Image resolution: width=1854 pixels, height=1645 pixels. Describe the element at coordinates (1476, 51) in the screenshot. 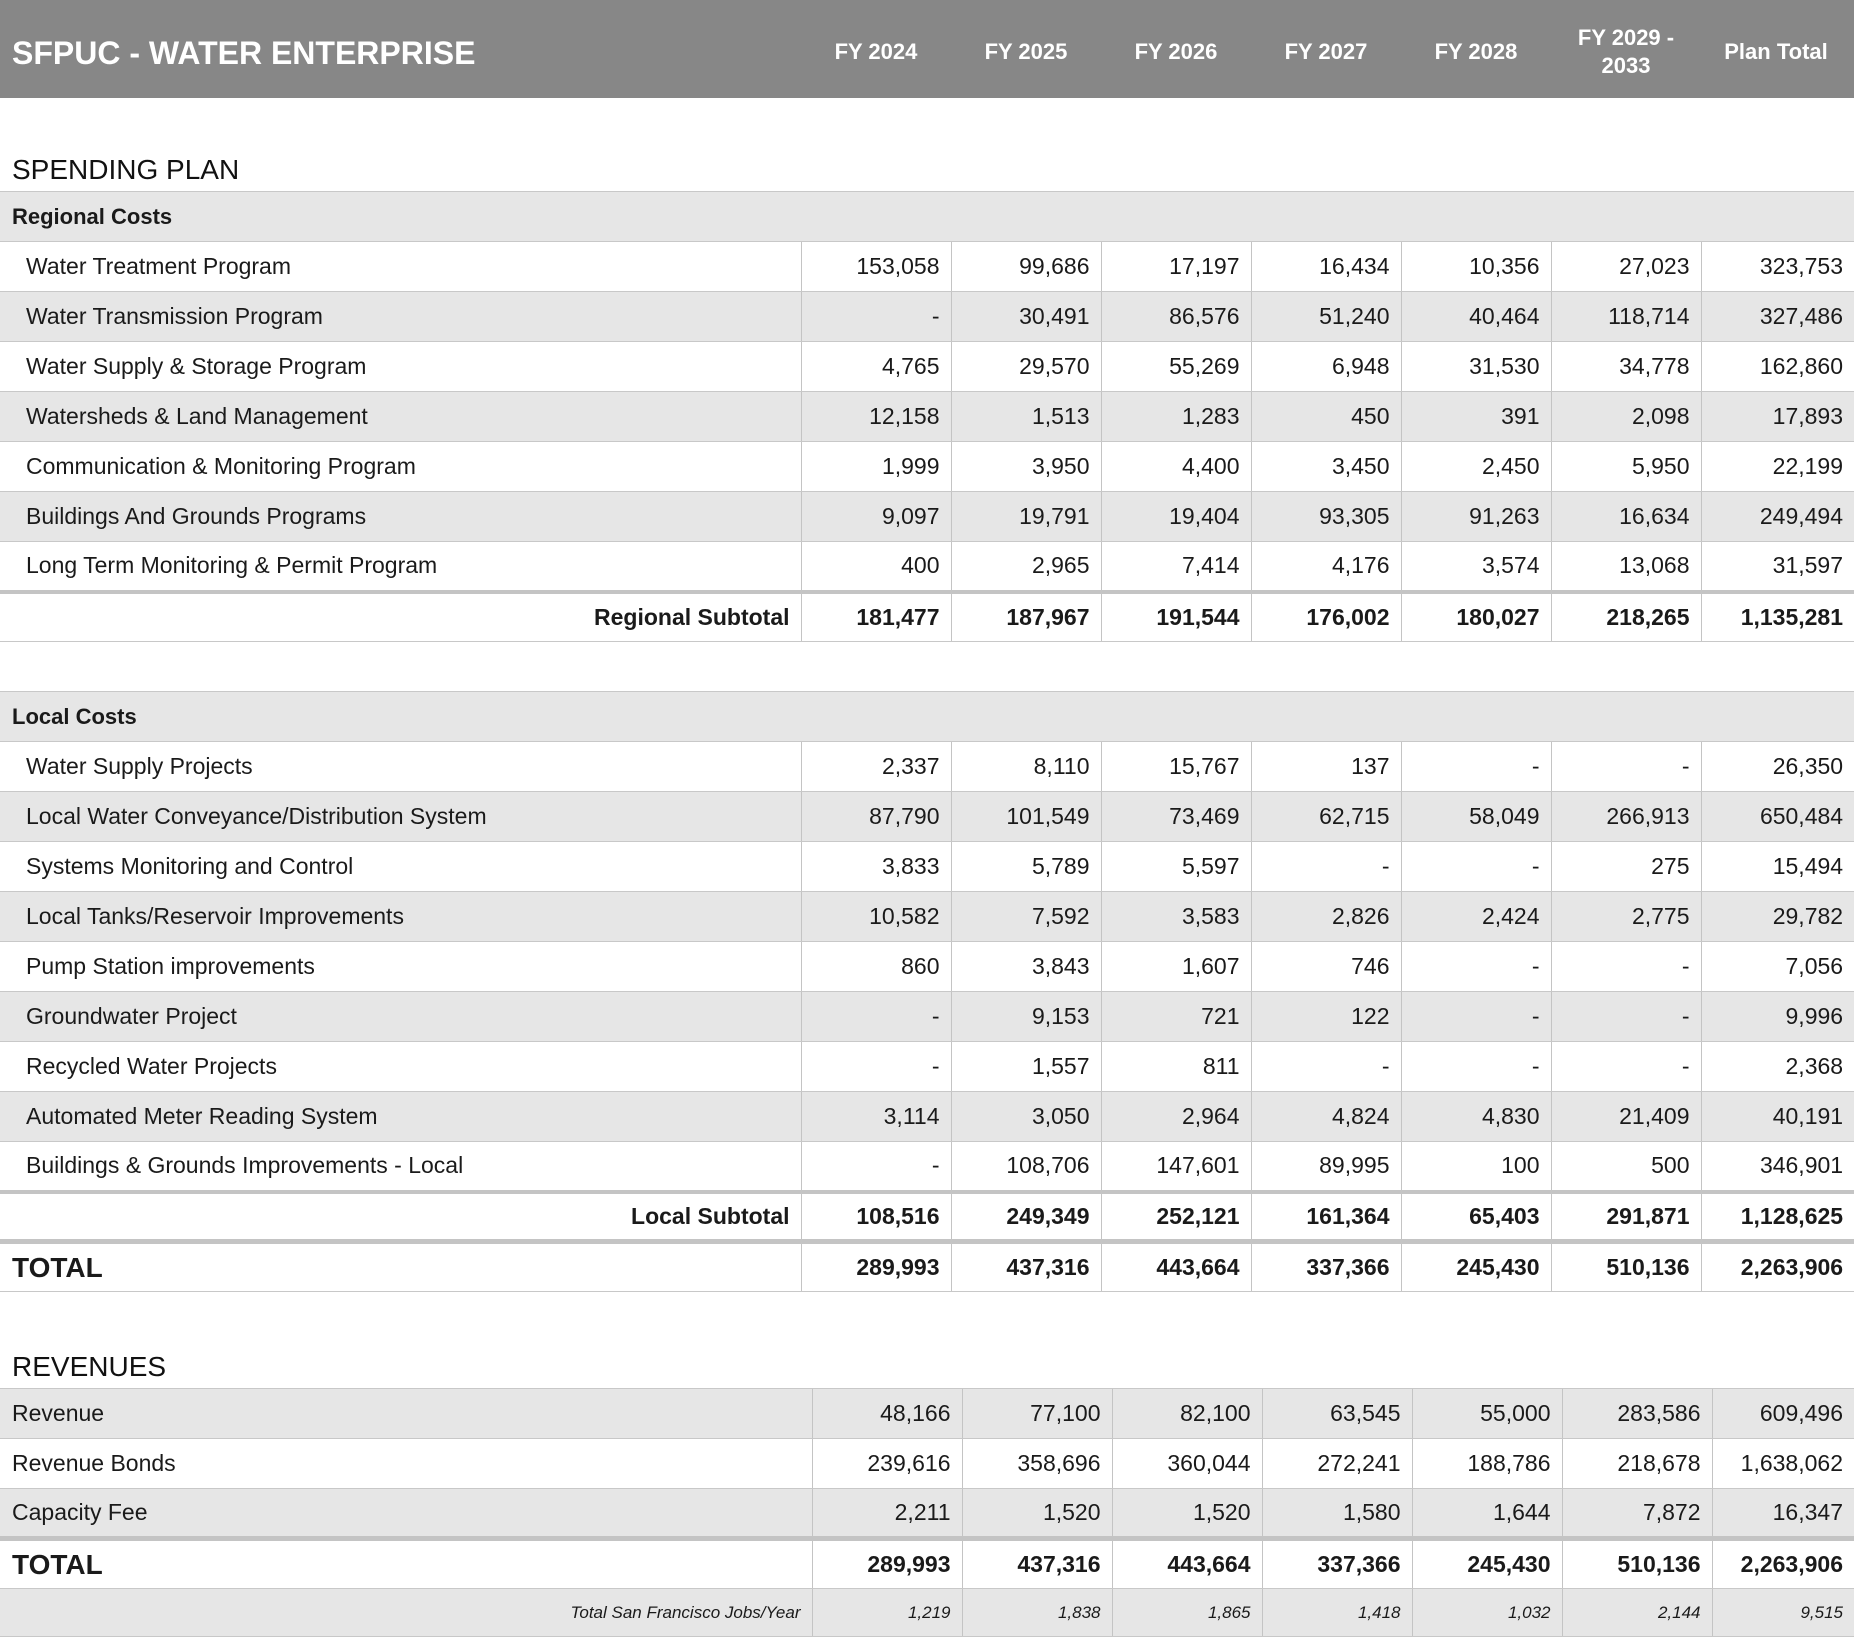

I see `col-header-fy2028: FY 2028` at that location.